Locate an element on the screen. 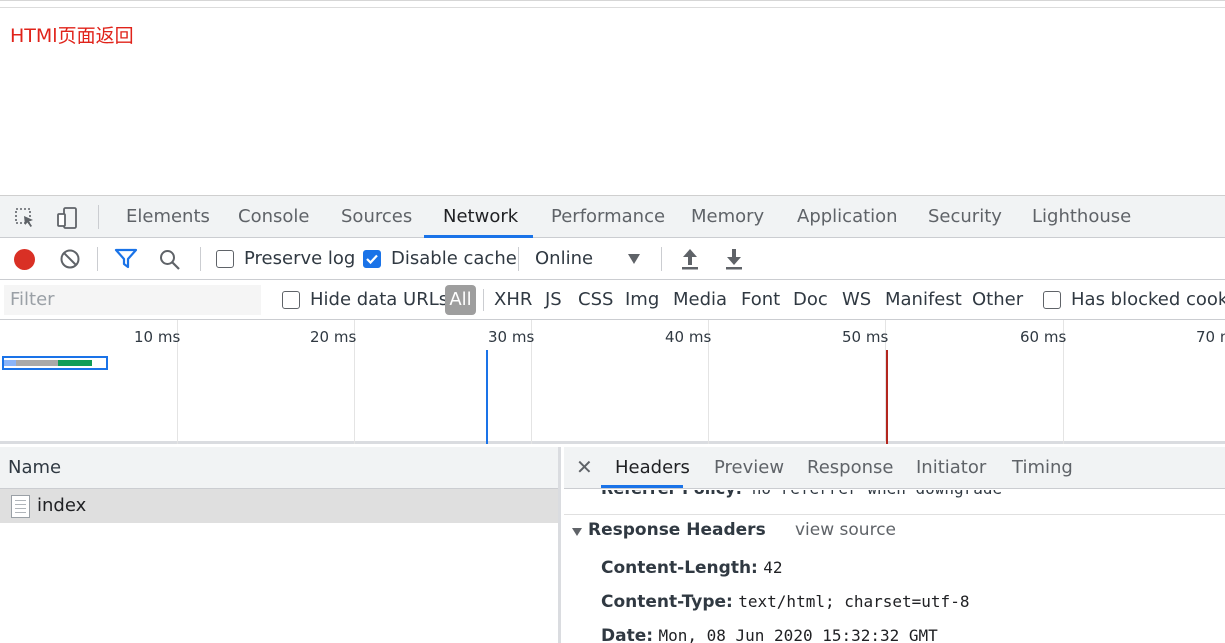 The image size is (1225, 643). requests-table: Name index is located at coordinates (280, 545).